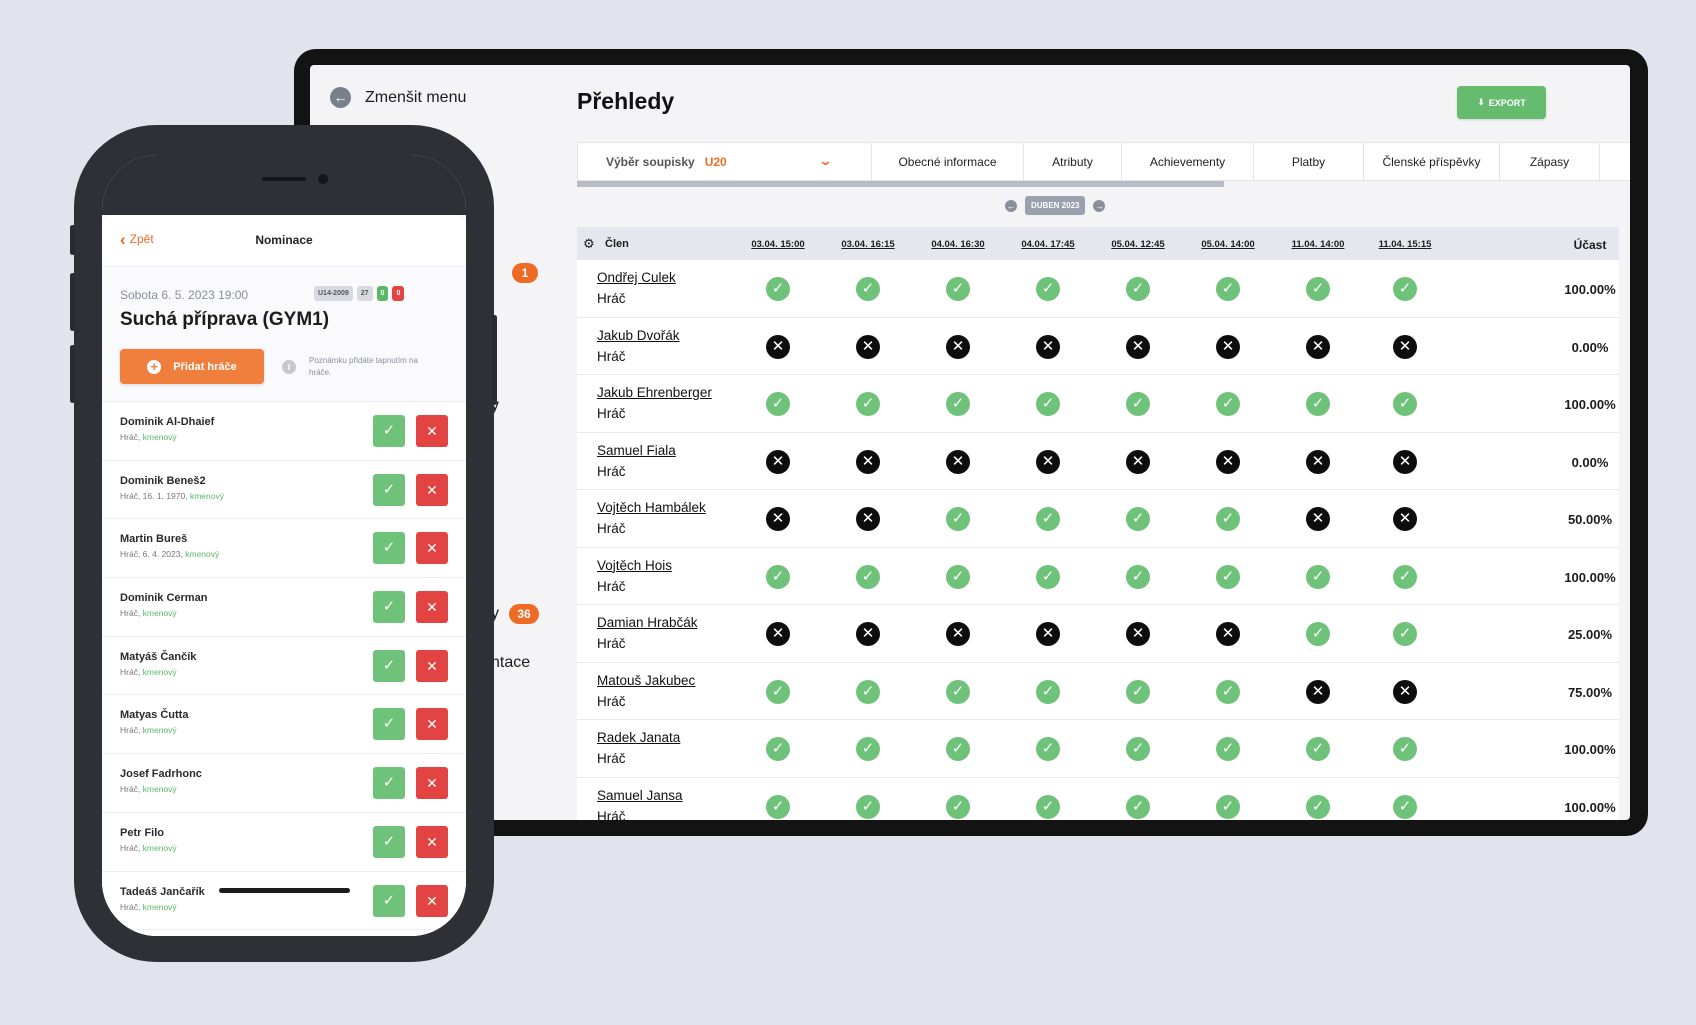 This screenshot has height=1025, width=1696. What do you see at coordinates (634, 565) in the screenshot?
I see `member-name-link: Vojtěch Hois` at bounding box center [634, 565].